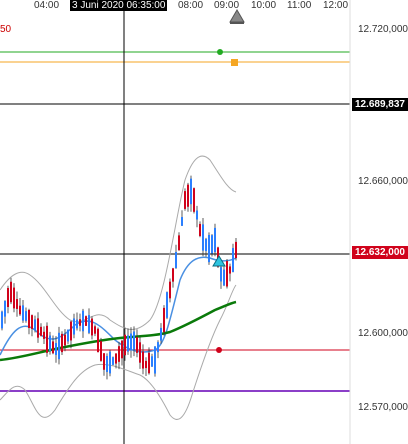 The width and height of the screenshot is (408, 444). I want to click on time-label: 09:00, so click(227, 5).